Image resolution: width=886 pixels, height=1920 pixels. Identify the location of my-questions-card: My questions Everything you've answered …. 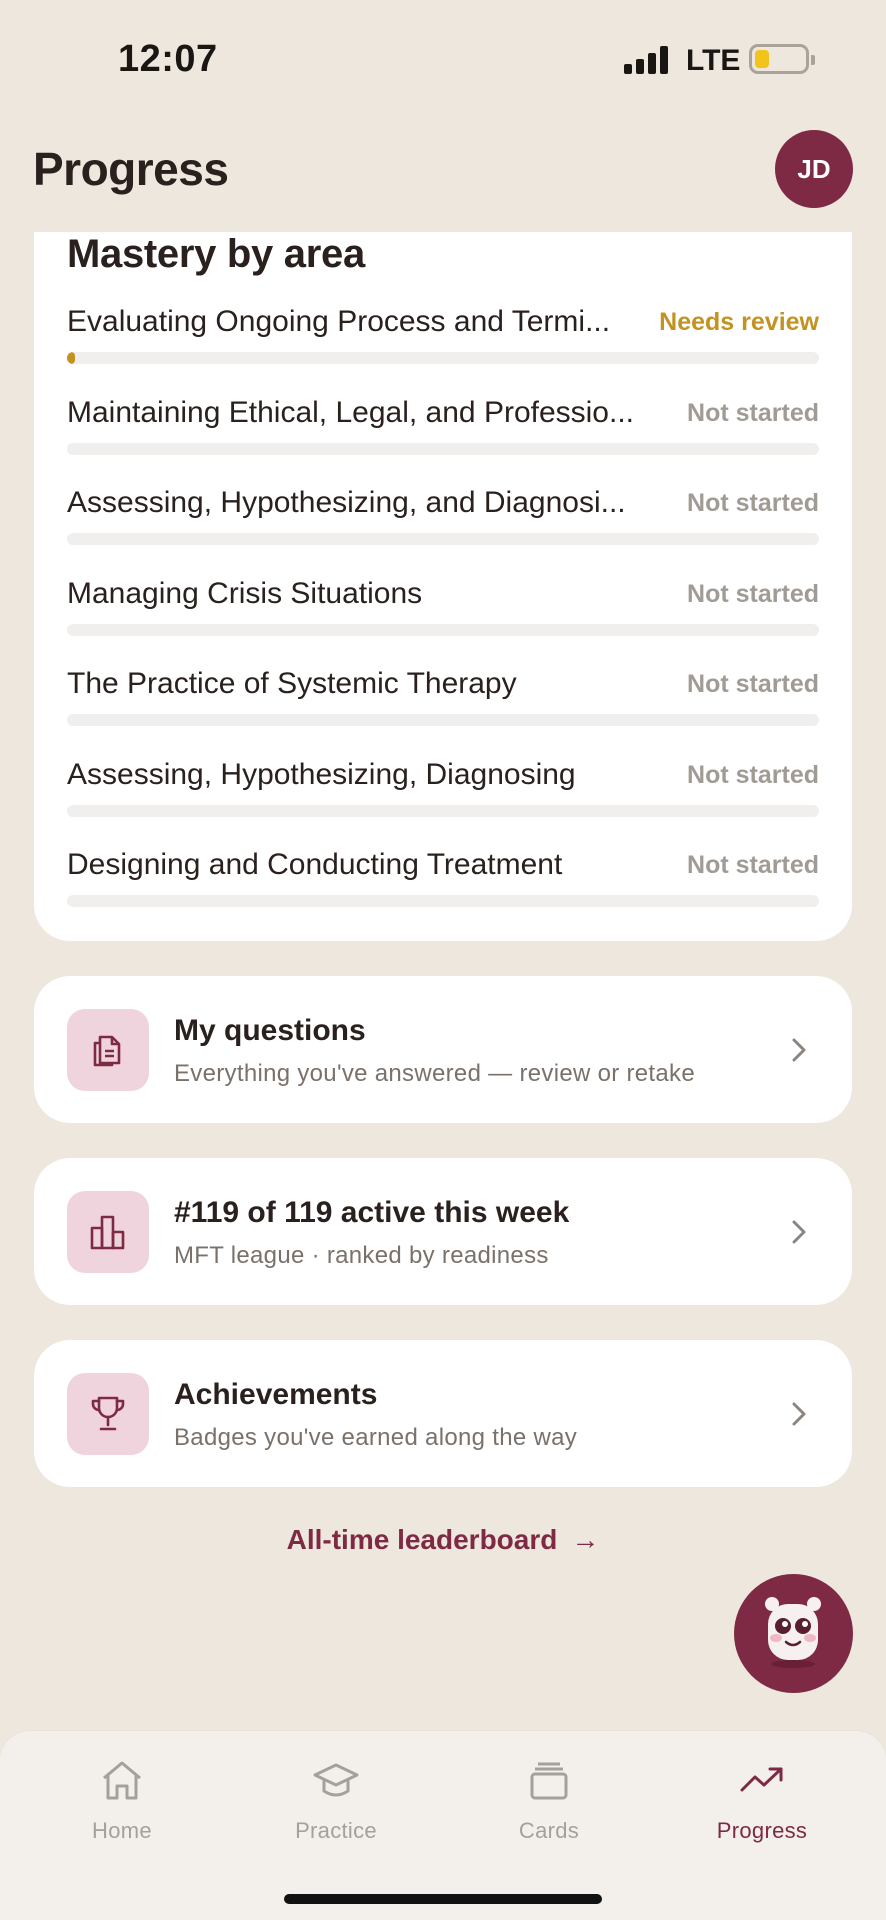
(443, 1049).